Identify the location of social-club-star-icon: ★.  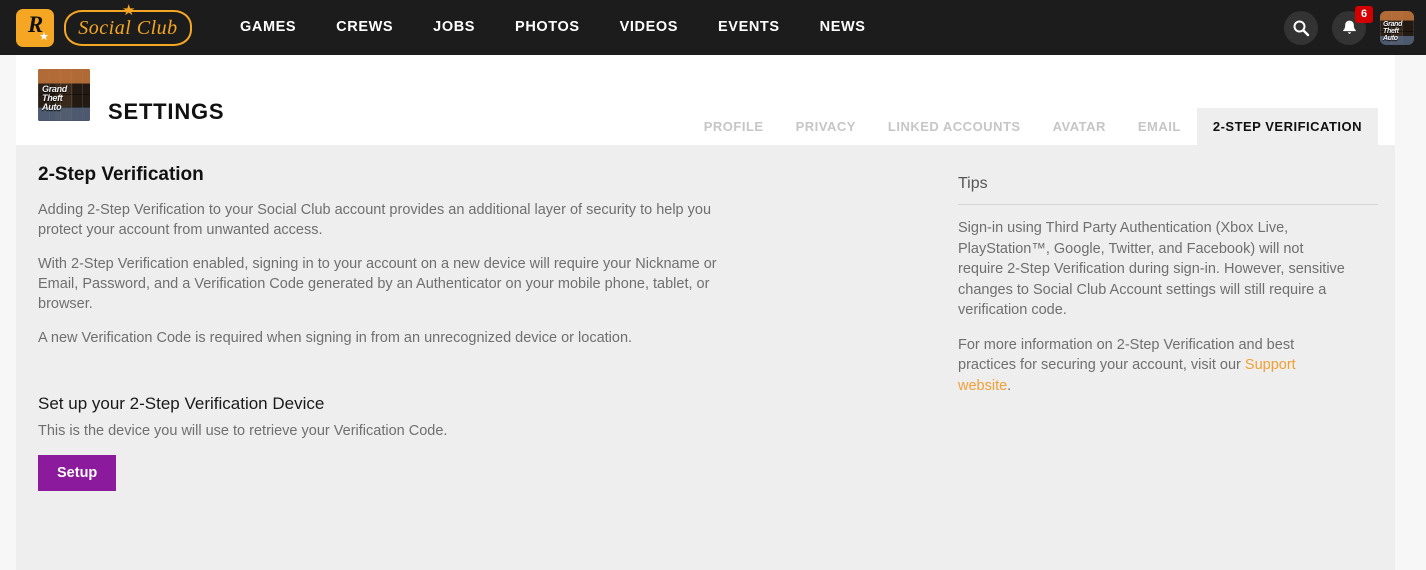
(129, 10).